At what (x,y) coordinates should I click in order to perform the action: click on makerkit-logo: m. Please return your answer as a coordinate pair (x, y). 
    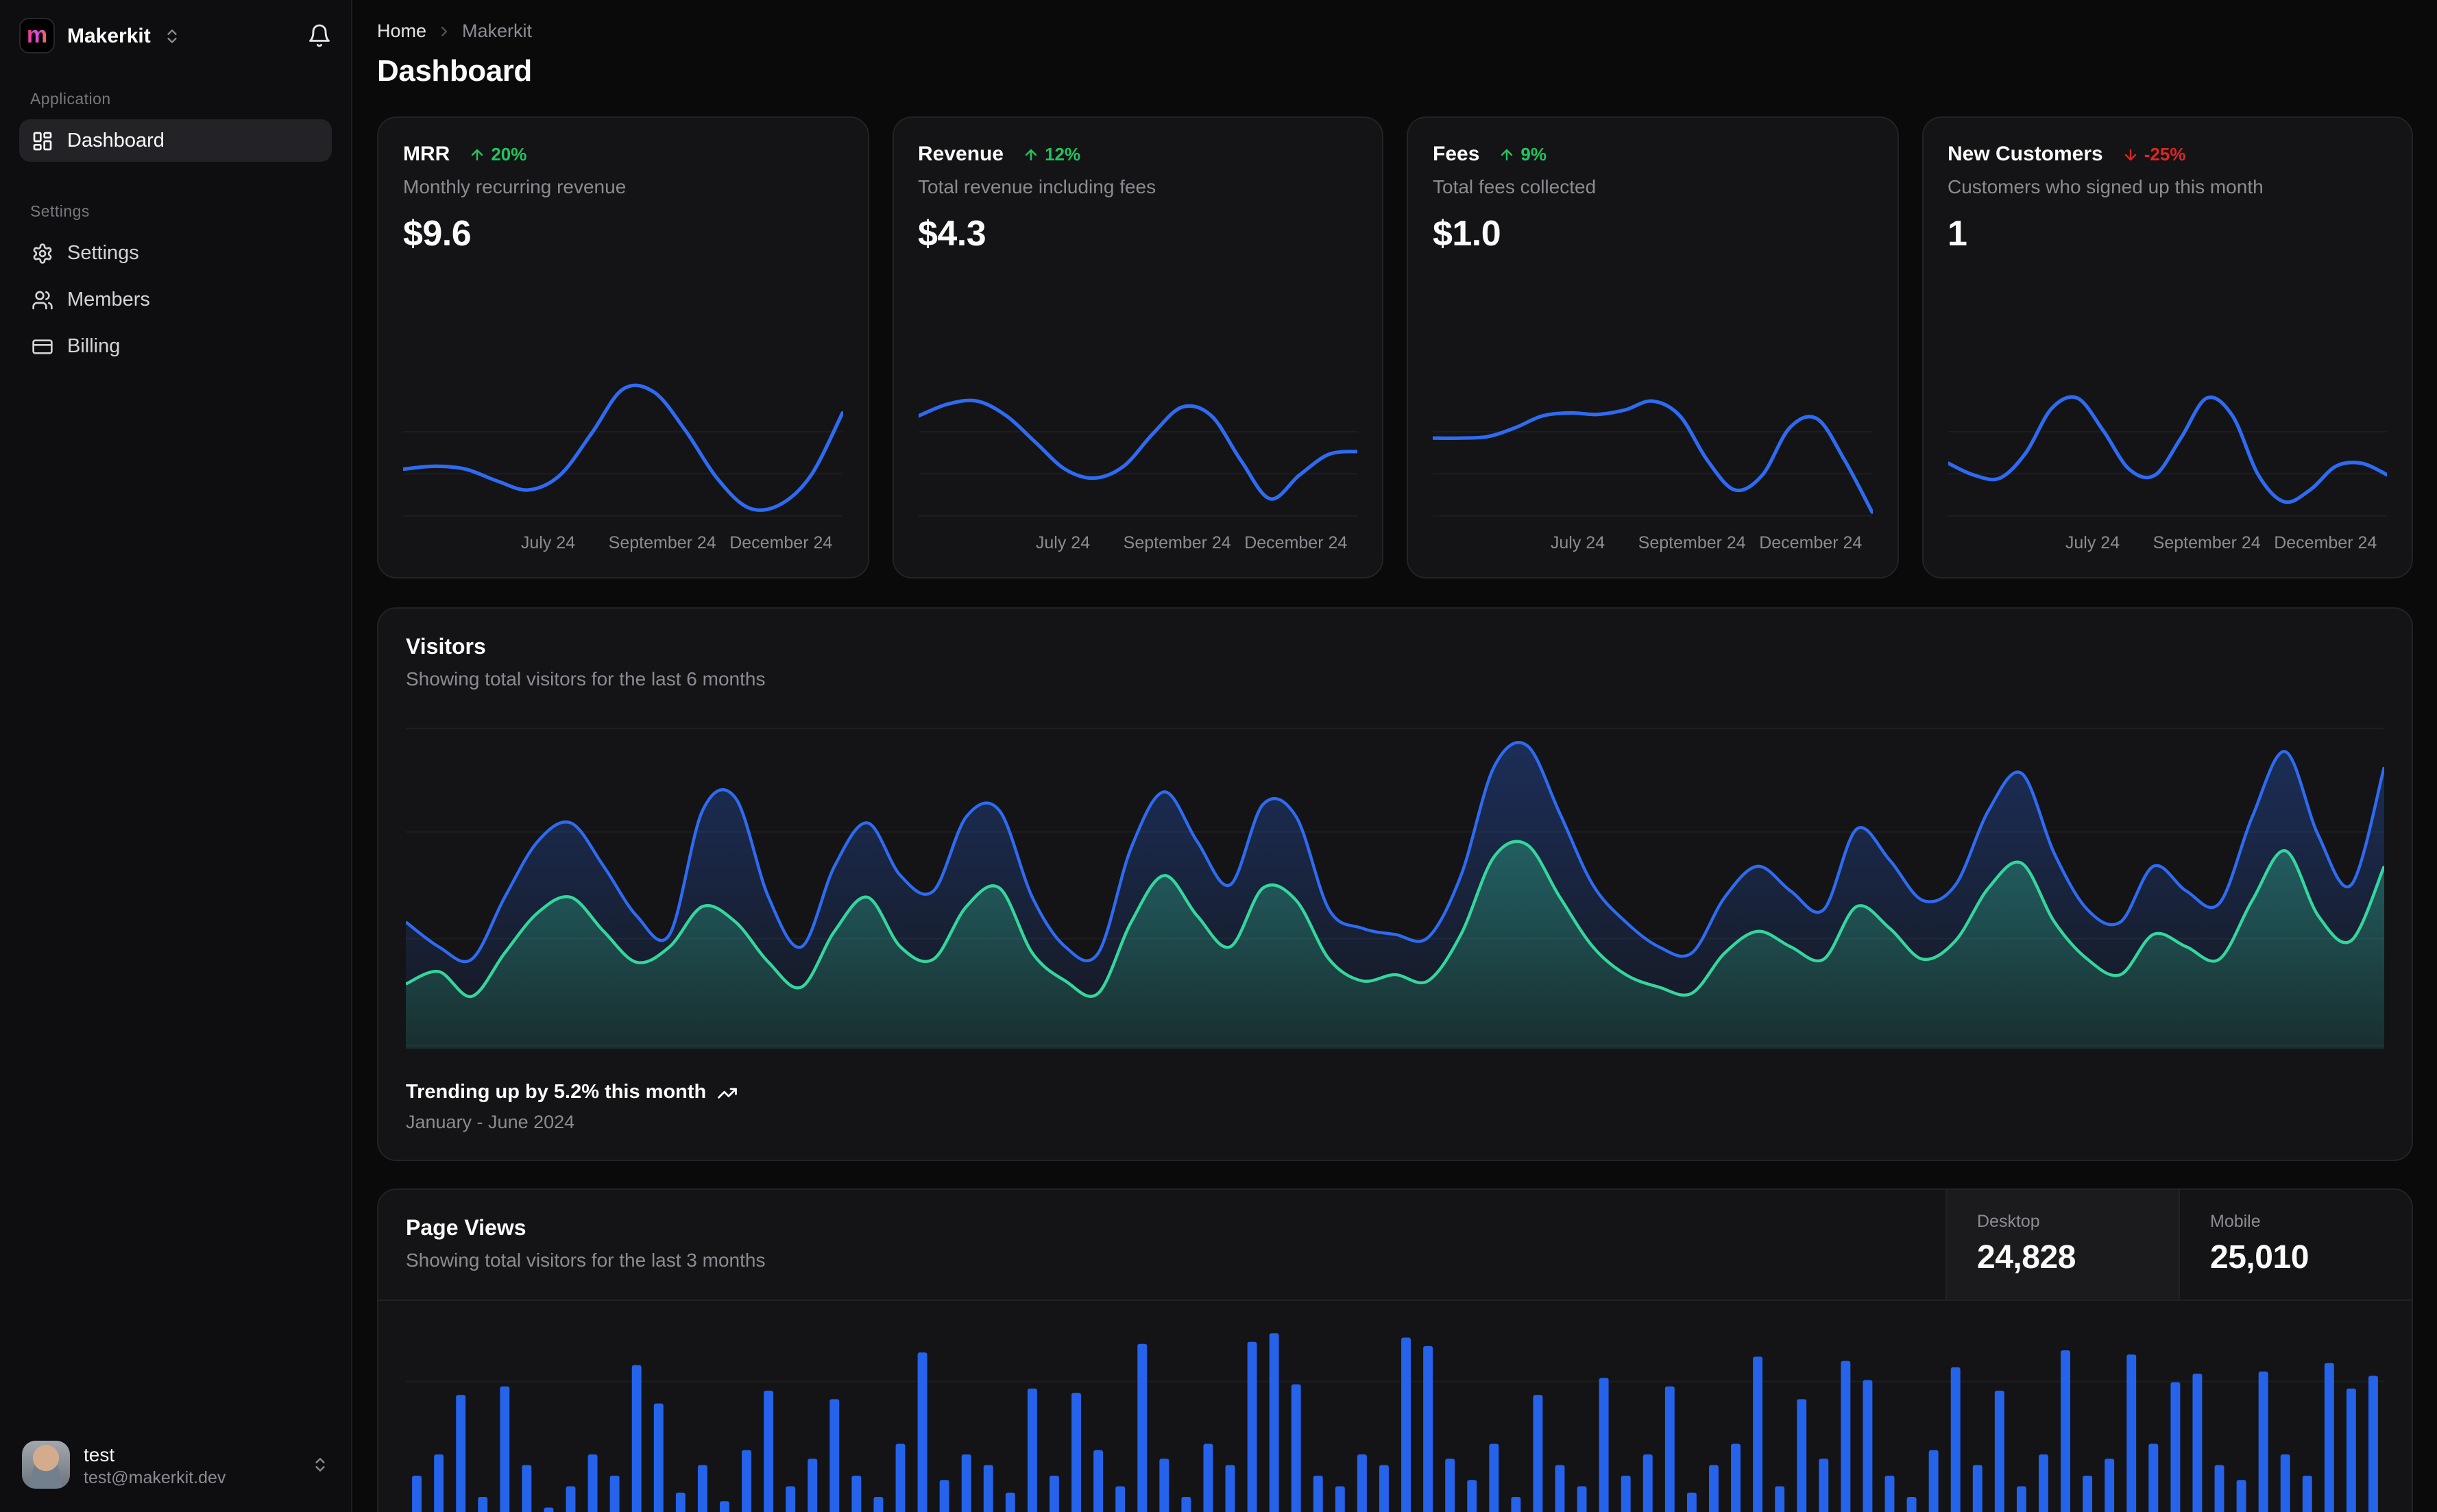
    Looking at the image, I should click on (37, 35).